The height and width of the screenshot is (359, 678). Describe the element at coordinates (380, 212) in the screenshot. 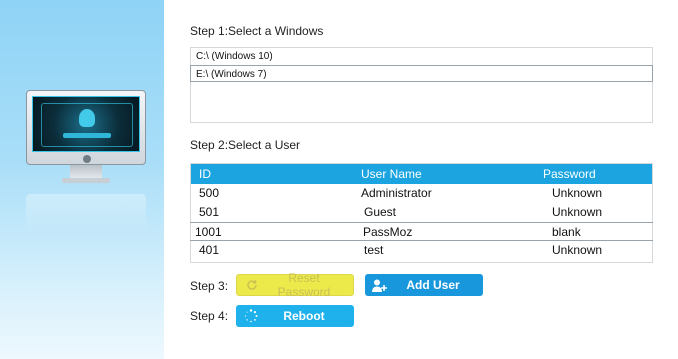

I see `cell-user-name: Guest` at that location.